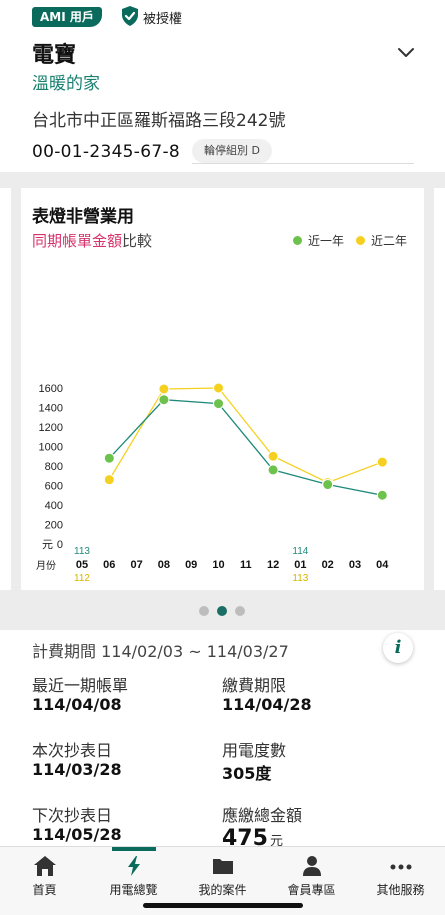  What do you see at coordinates (273, 565) in the screenshot?
I see `x-tick-label: 12` at bounding box center [273, 565].